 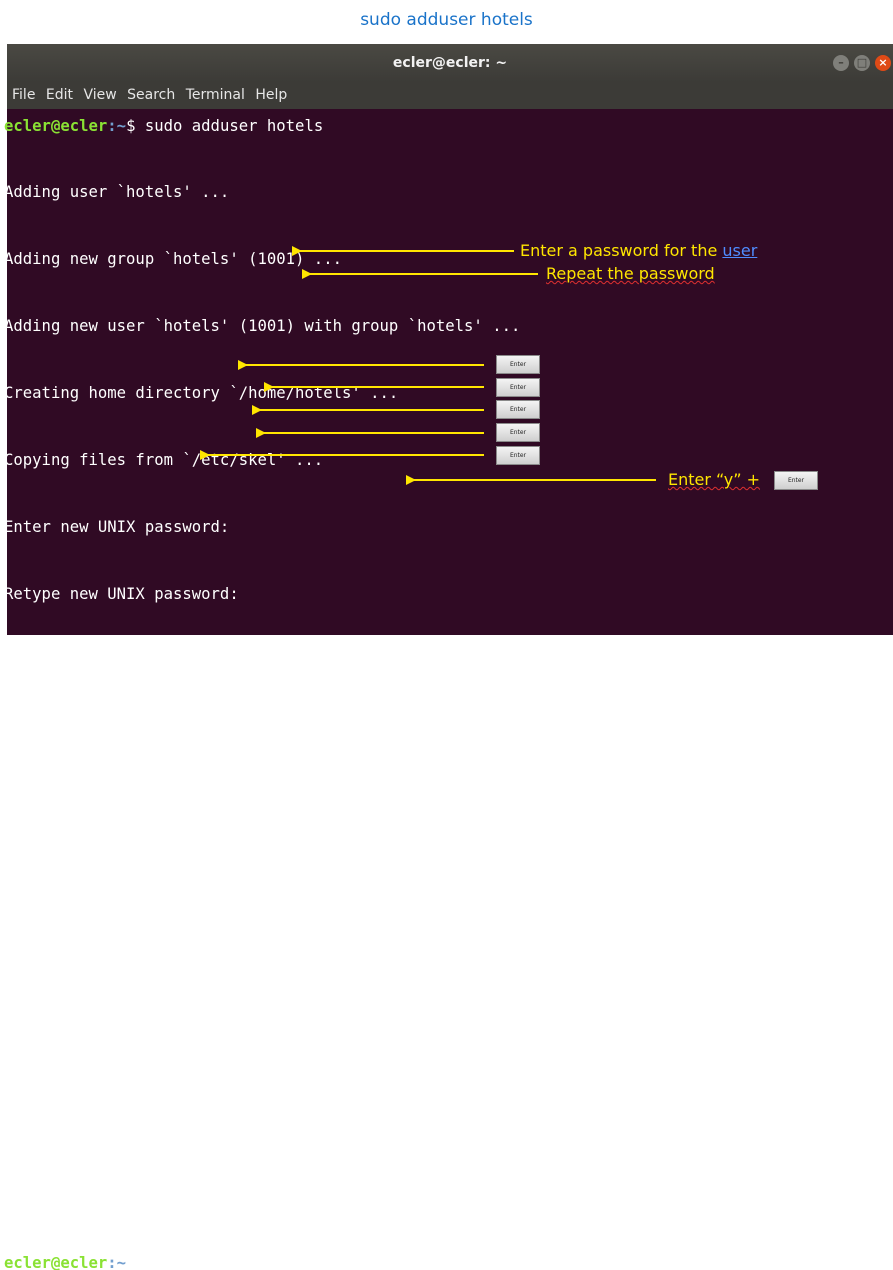 What do you see at coordinates (428, 365) in the screenshot?
I see `annotation-arrows` at bounding box center [428, 365].